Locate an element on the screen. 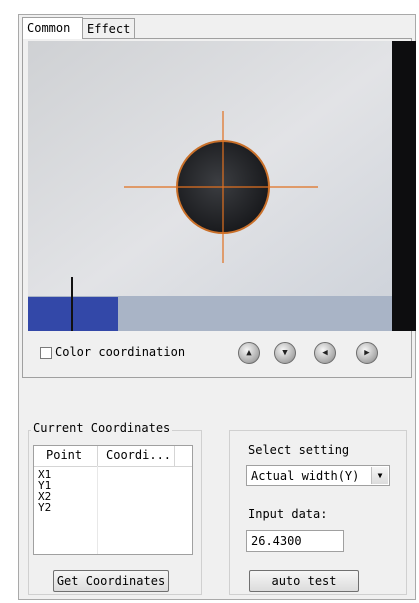 Image resolution: width=419 pixels, height=603 pixels. arrow-up-icon: ▲ is located at coordinates (249, 353).